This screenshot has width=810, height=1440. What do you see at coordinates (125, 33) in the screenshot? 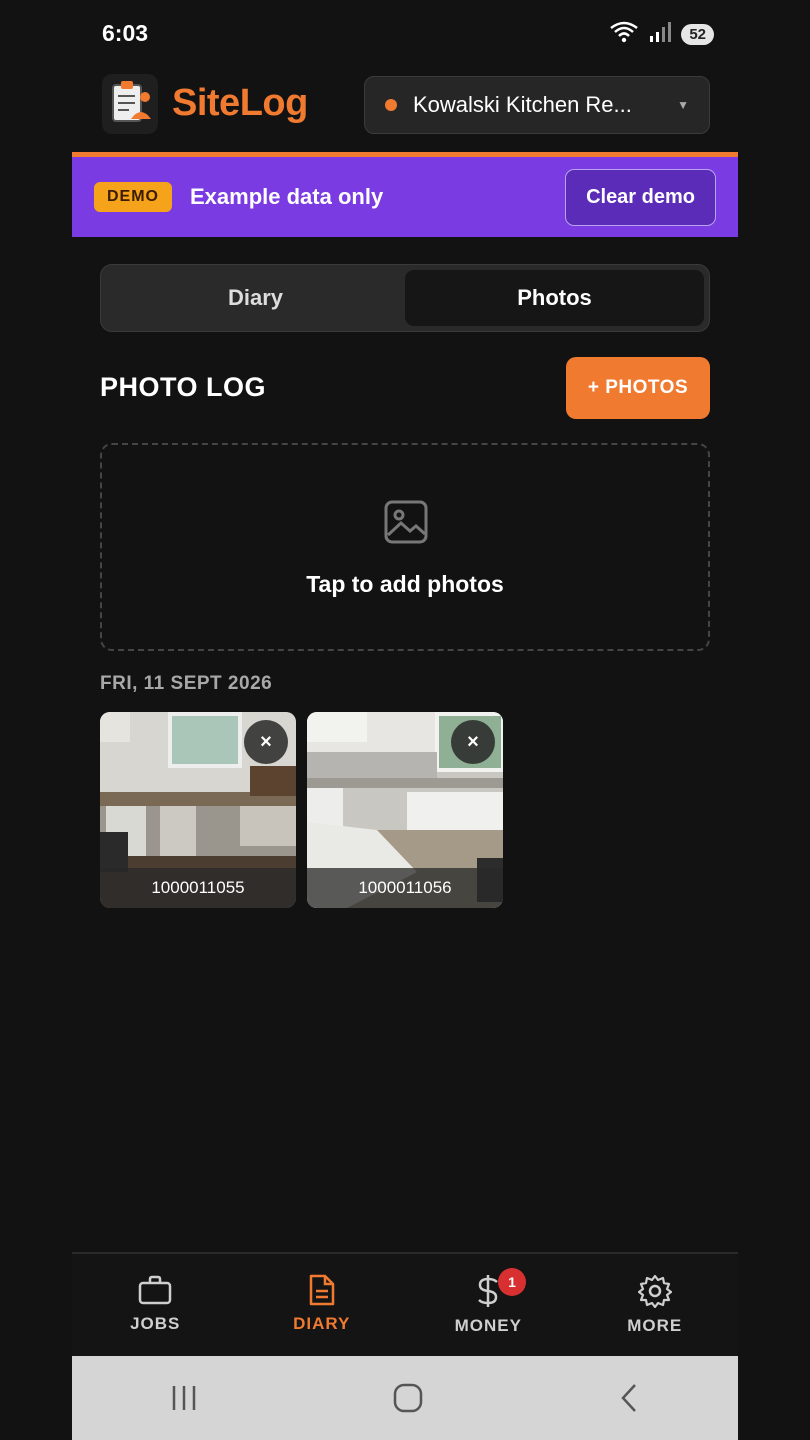
I see `status-time: 6:03` at bounding box center [125, 33].